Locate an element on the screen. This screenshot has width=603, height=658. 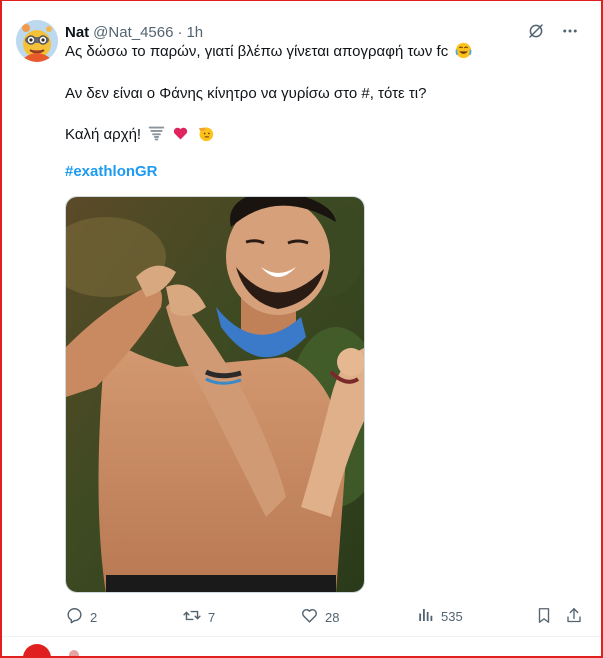
reply-count: 2 is located at coordinates (94, 617).